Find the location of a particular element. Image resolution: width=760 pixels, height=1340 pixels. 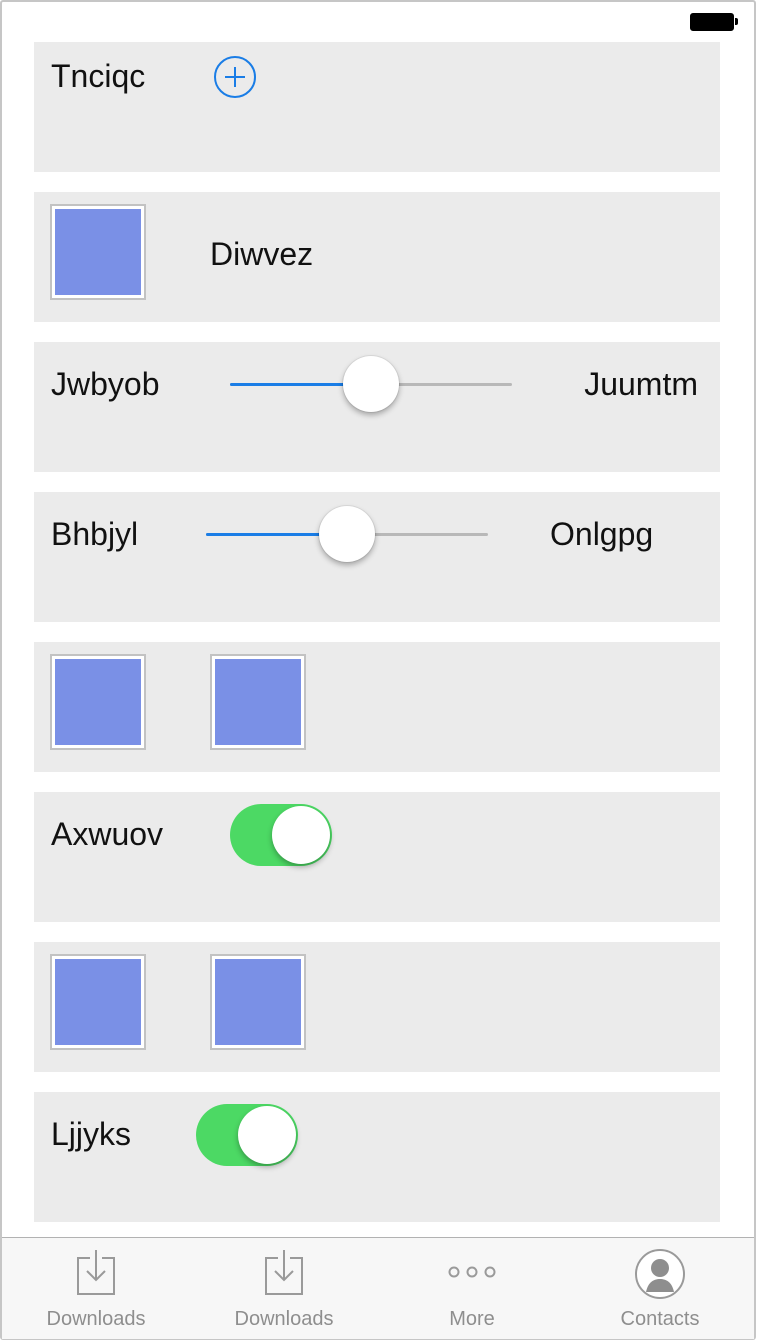

row-diwvez: Diwvez is located at coordinates (377, 257).